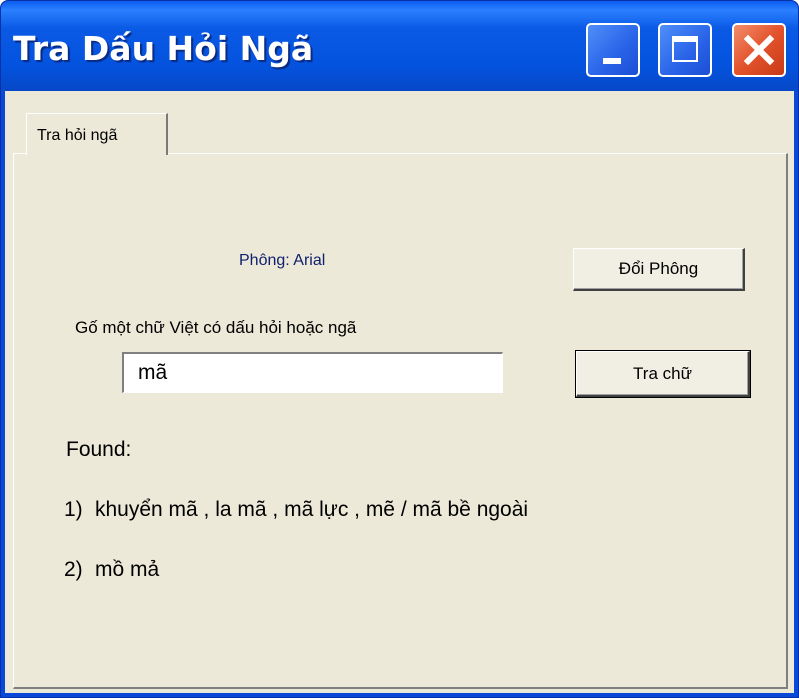  I want to click on tab-label: Tra hỏi ngã, so click(77, 135).